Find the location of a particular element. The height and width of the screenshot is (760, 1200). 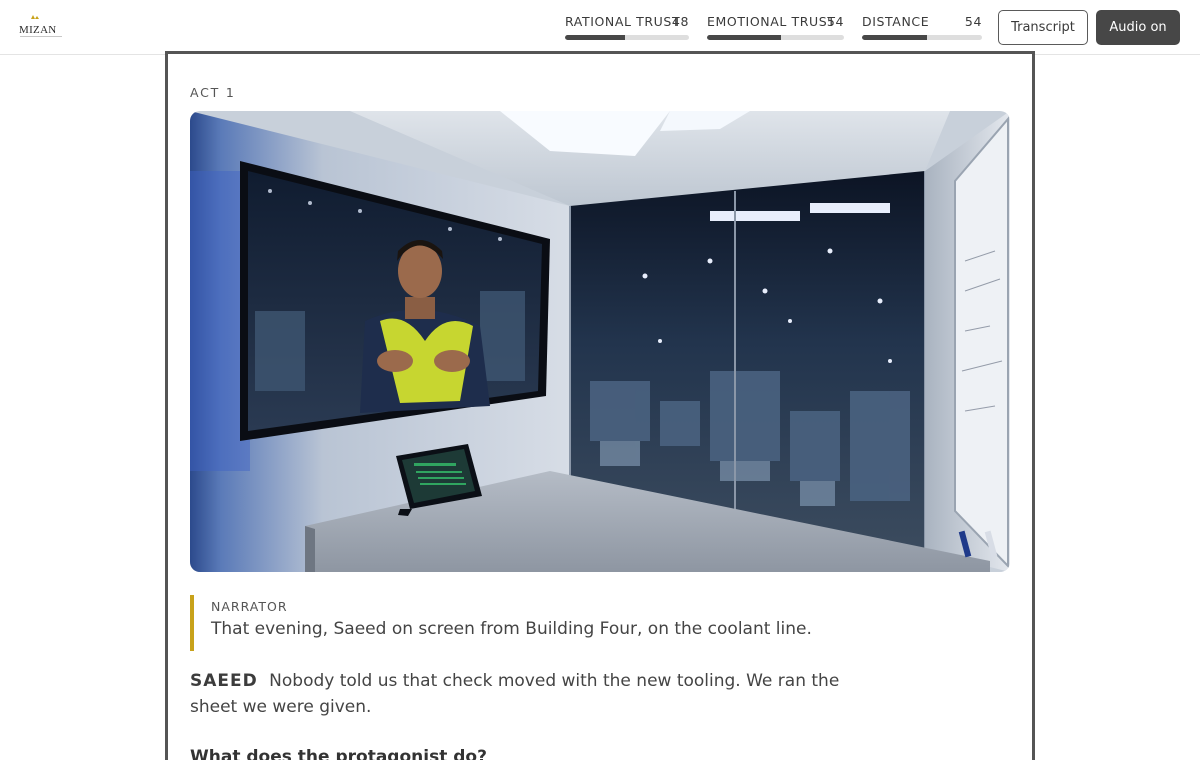

meter-label: DISTANCE is located at coordinates (896, 21).